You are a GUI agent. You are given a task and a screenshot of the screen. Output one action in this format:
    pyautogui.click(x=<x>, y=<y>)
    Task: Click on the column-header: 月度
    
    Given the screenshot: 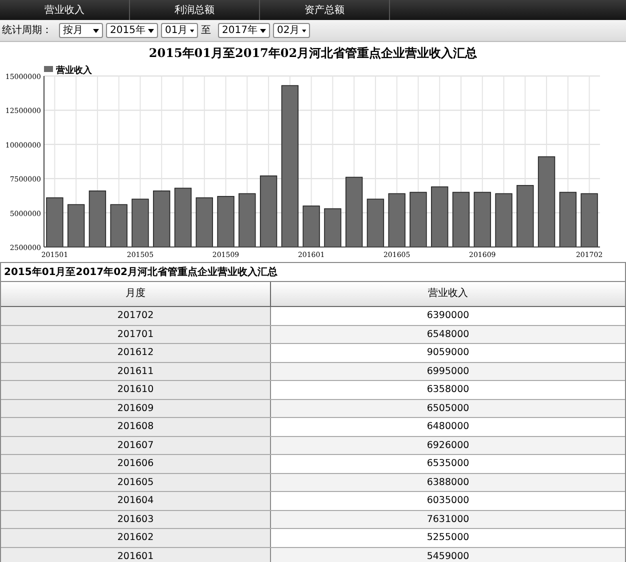 What is the action you would take?
    pyautogui.click(x=136, y=294)
    